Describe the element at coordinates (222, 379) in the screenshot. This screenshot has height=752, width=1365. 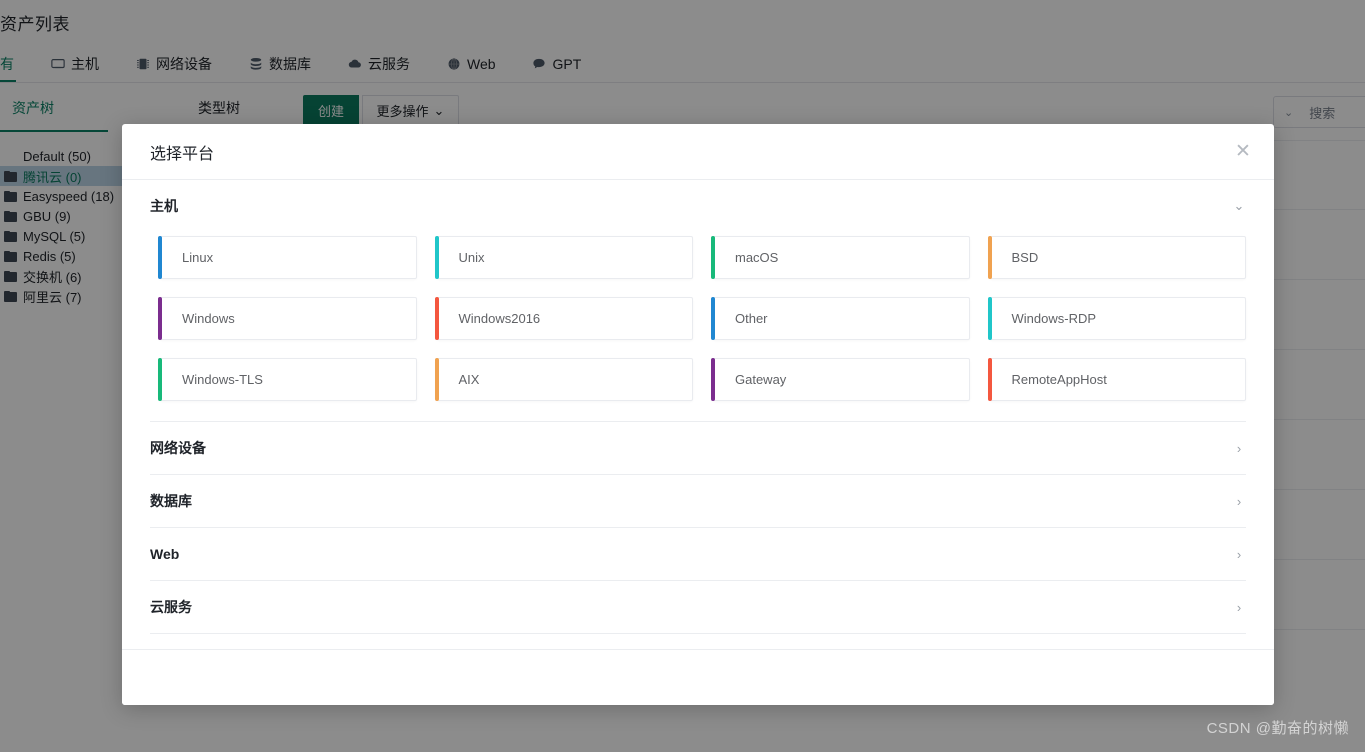
I see `platform-card-label: Windows-TLS` at that location.